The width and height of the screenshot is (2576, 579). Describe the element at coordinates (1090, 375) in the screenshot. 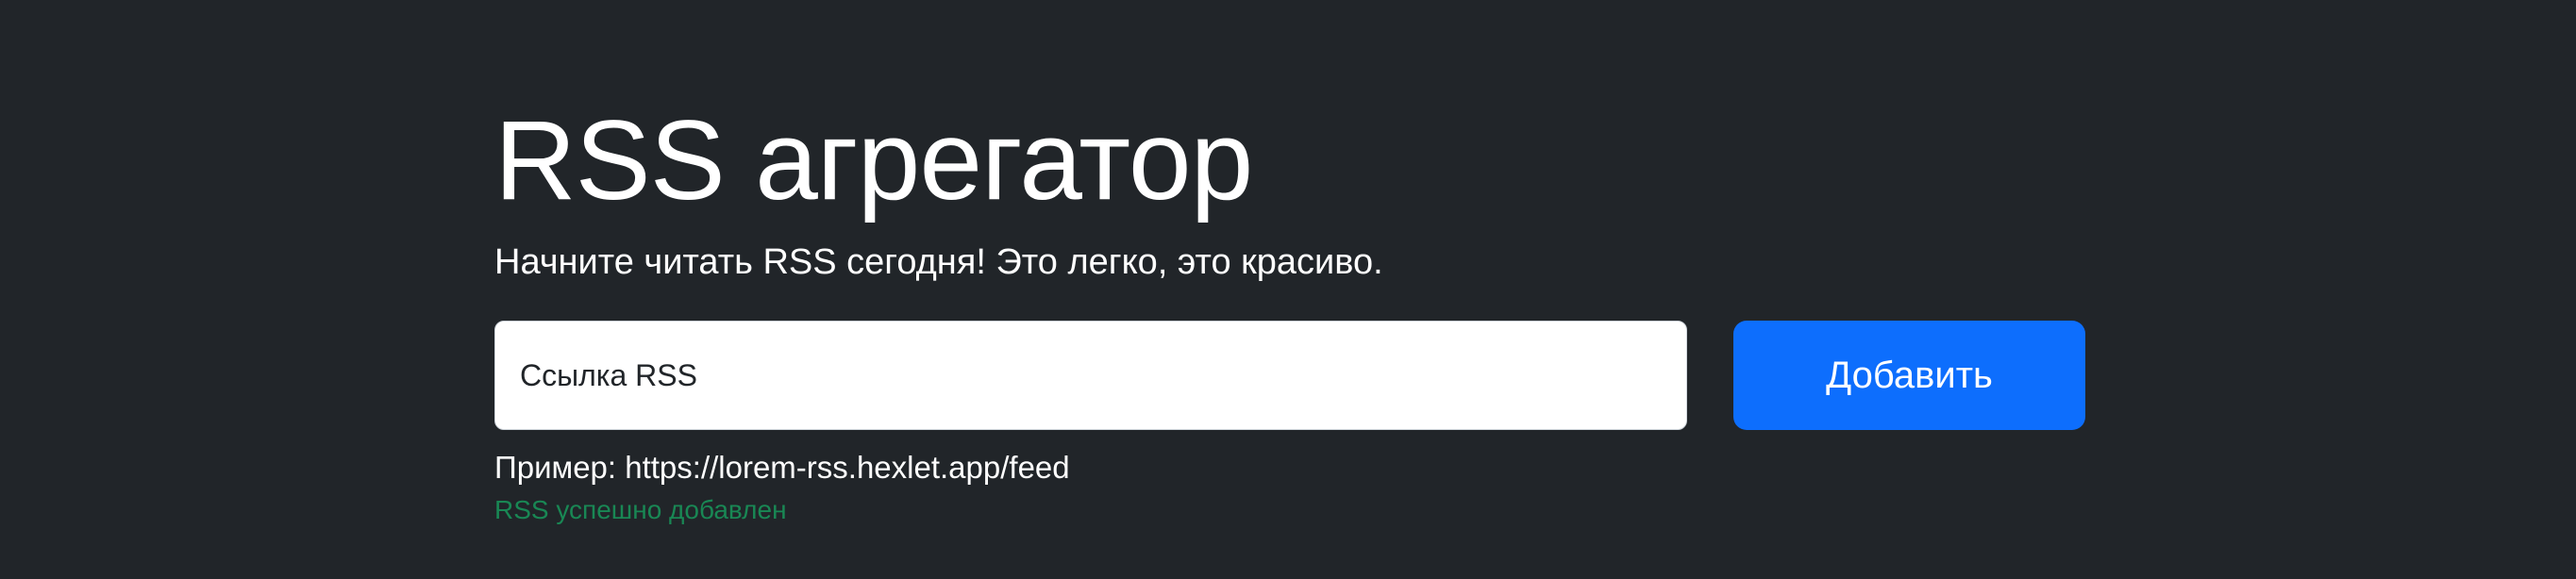

I see `rss-url-input` at that location.